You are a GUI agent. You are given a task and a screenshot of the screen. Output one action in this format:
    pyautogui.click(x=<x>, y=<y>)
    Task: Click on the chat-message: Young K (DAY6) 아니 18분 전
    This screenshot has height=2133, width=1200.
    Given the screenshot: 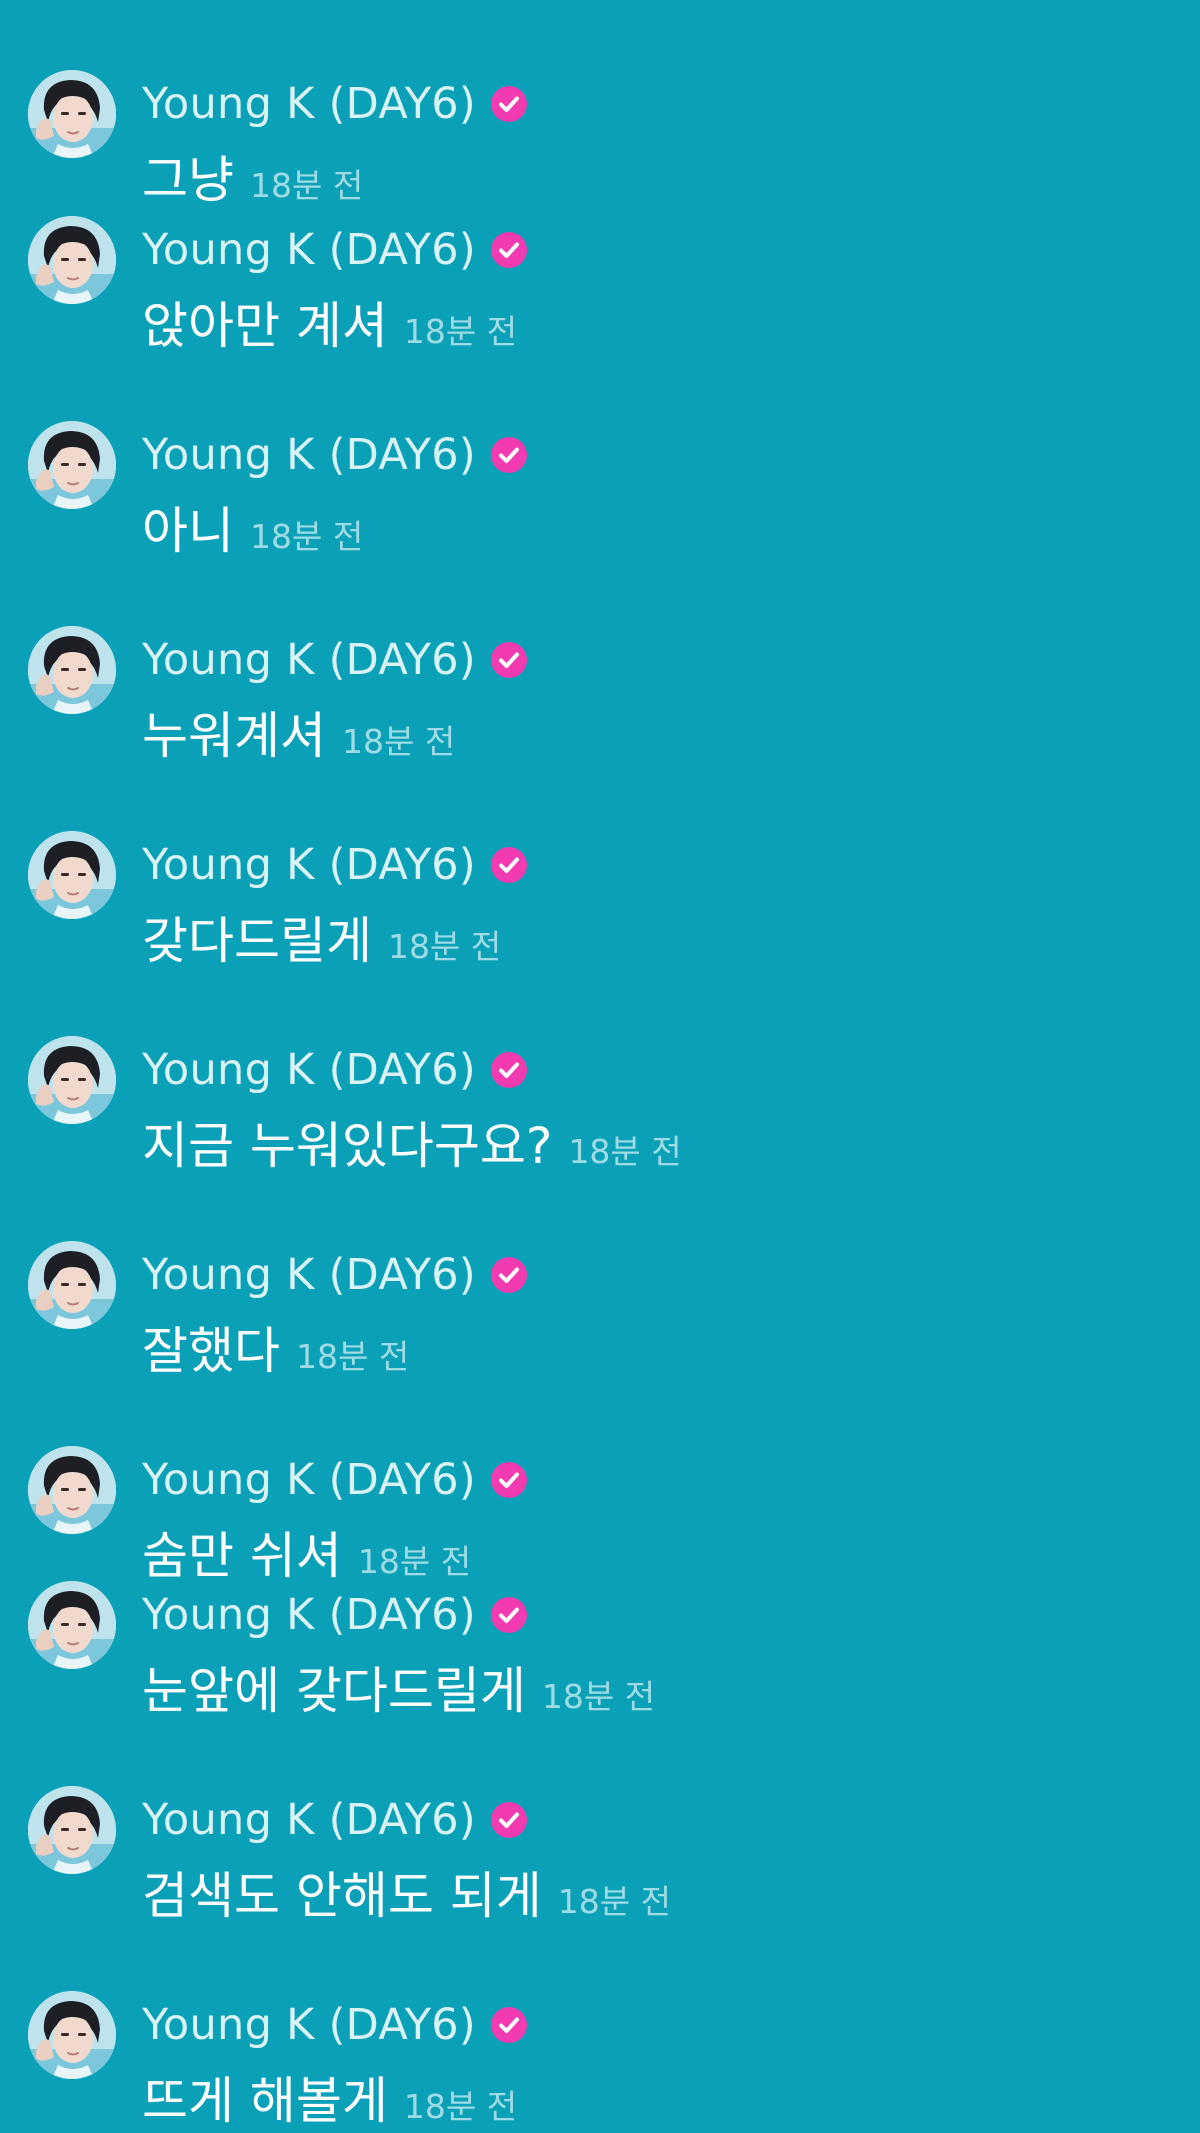 What is the action you would take?
    pyautogui.click(x=600, y=488)
    